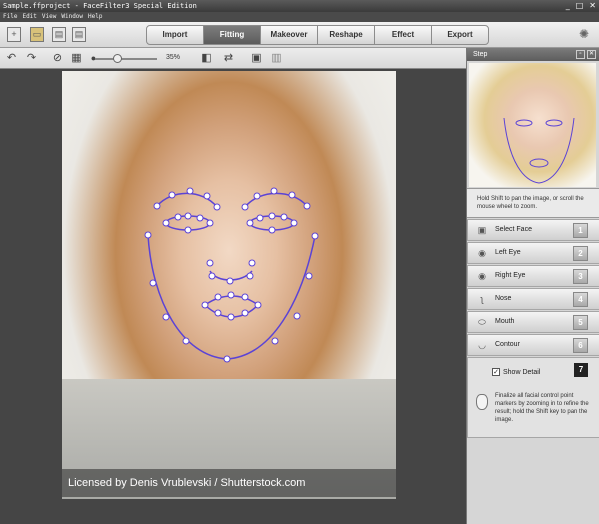 This screenshot has height=524, width=599. I want to click on menu-view: View, so click(49, 17).